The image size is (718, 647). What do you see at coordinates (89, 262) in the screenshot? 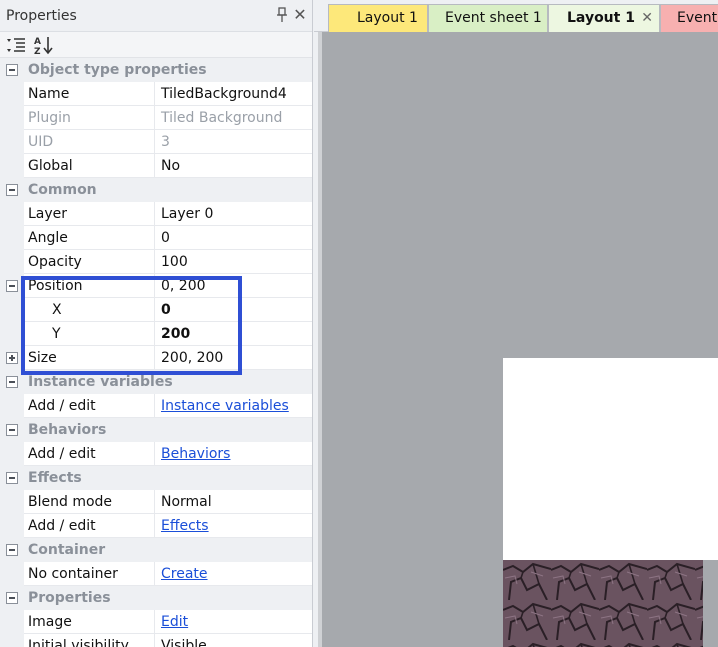
I see `property-name: Opacity` at bounding box center [89, 262].